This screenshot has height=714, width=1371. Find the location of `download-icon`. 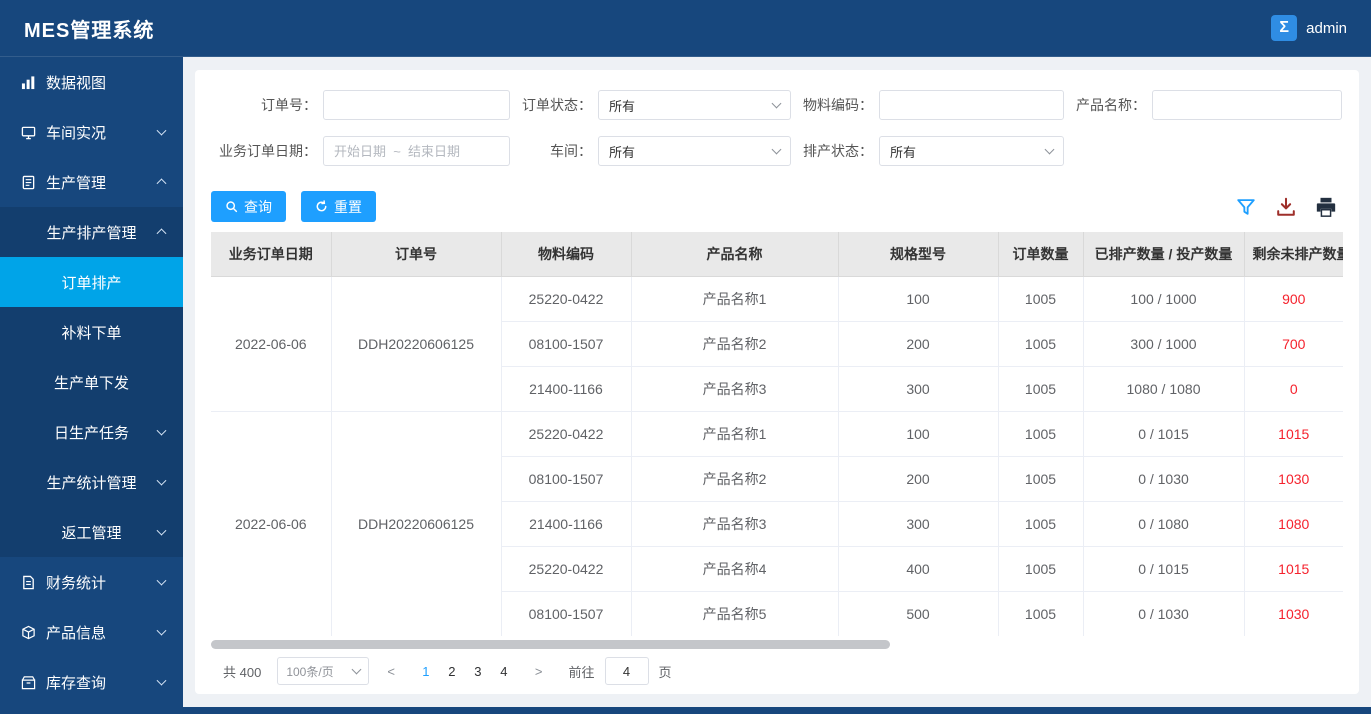

download-icon is located at coordinates (1286, 207).